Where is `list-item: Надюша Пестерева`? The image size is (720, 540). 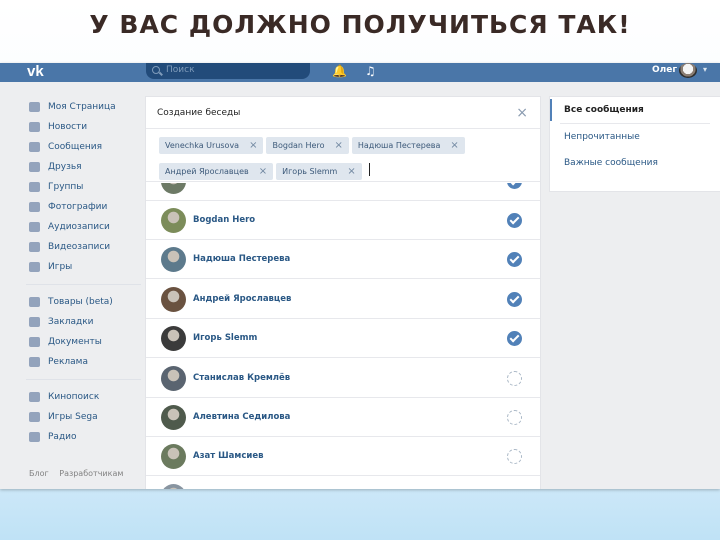 list-item: Надюша Пестерева is located at coordinates (343, 259).